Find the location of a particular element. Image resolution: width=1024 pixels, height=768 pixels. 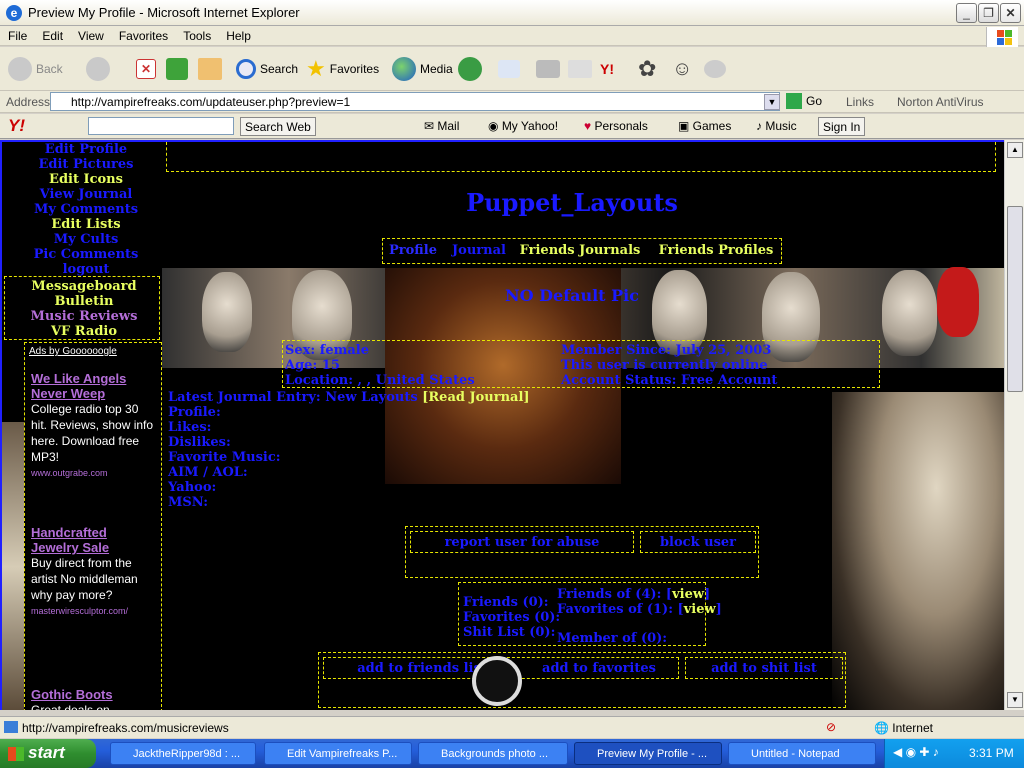

person-icon: ☺ is located at coordinates (682, 68).